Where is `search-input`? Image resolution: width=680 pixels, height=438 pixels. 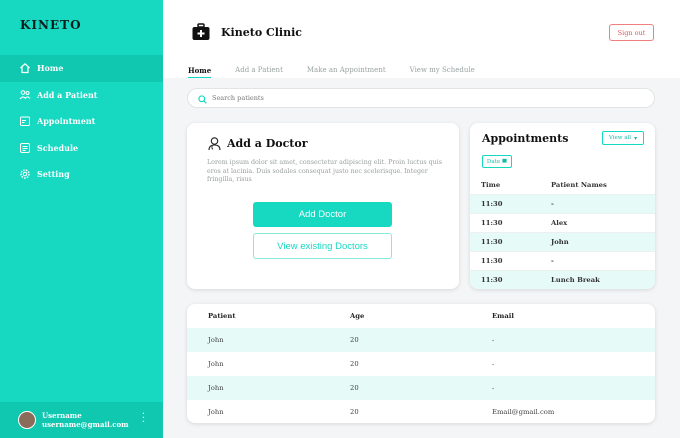 search-input is located at coordinates (412, 98).